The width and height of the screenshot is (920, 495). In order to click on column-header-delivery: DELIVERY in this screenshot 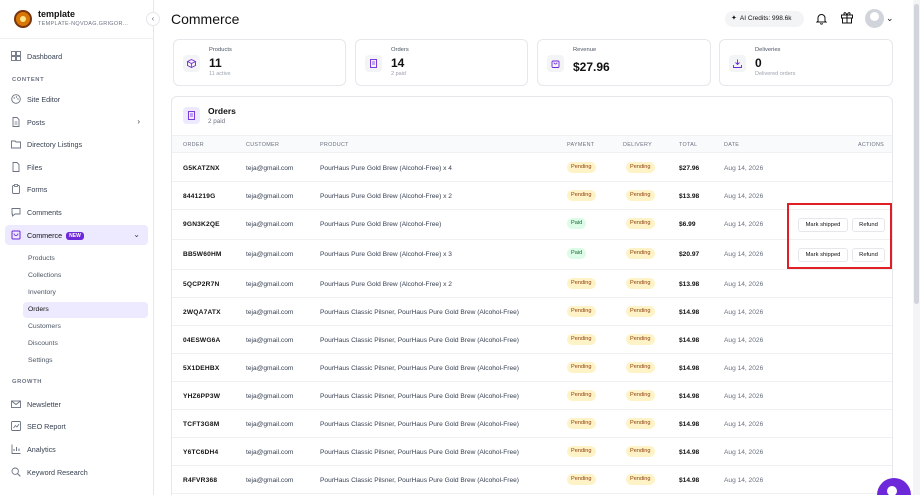, I will do `click(637, 145)`.